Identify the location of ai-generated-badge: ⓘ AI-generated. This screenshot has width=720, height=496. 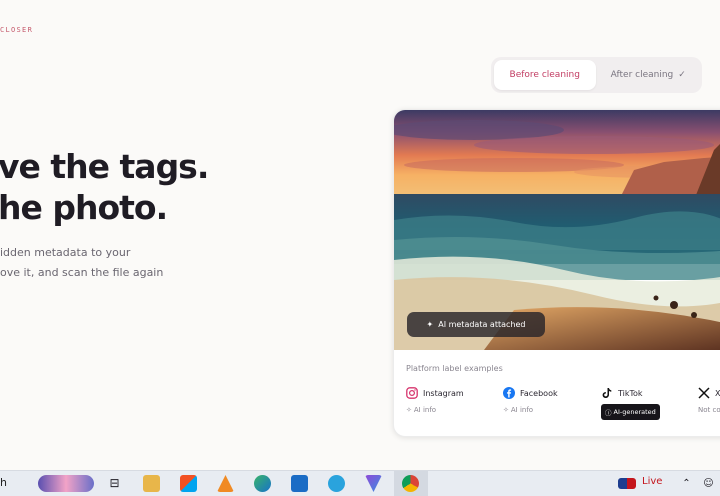
(630, 412).